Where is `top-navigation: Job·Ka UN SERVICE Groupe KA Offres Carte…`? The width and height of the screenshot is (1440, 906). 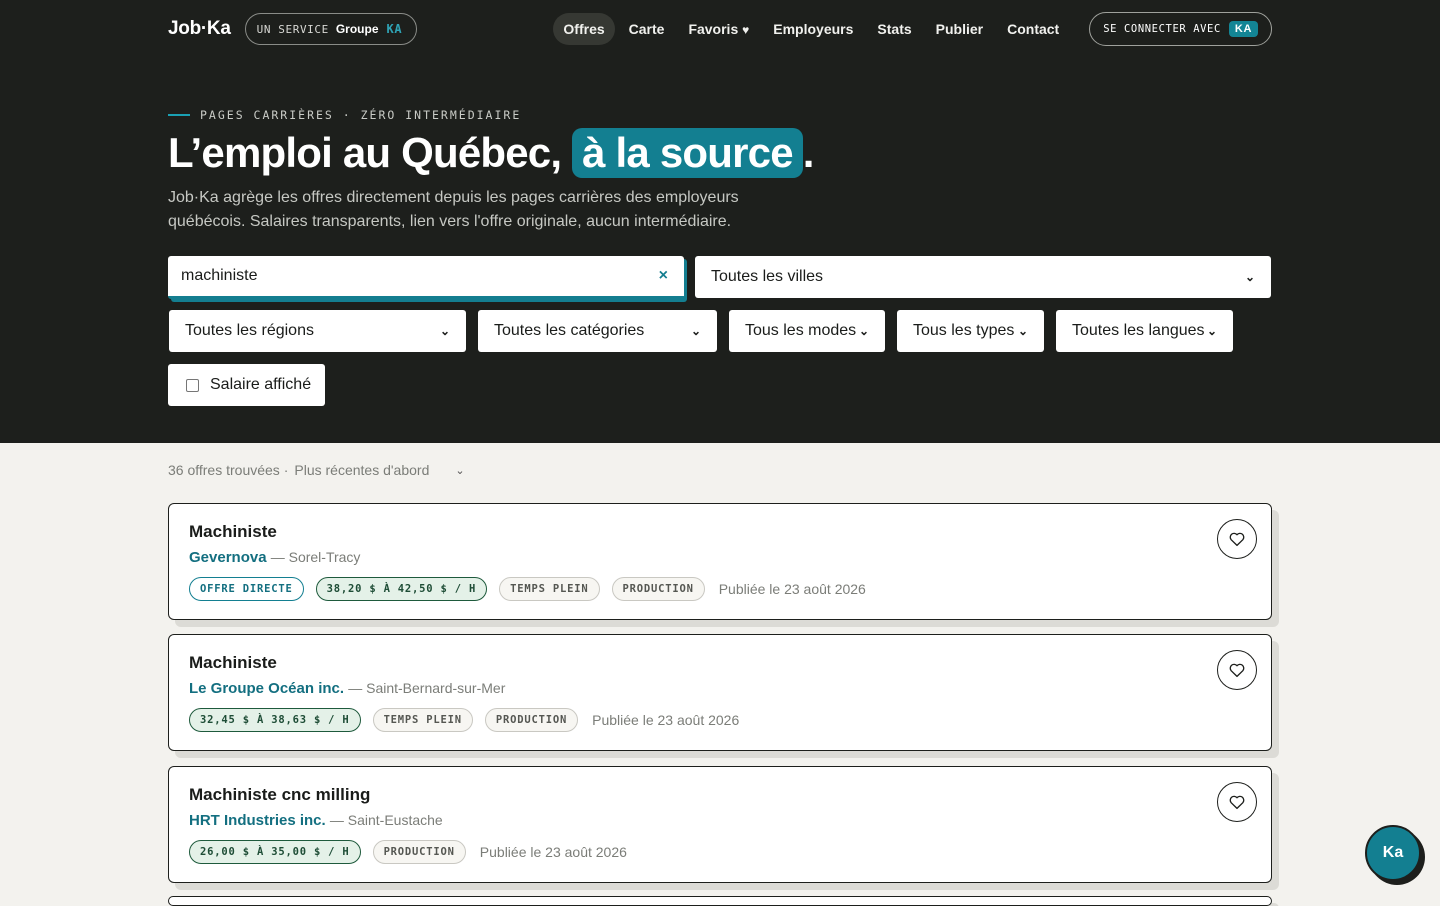 top-navigation: Job·Ka UN SERVICE Groupe KA Offres Carte… is located at coordinates (720, 29).